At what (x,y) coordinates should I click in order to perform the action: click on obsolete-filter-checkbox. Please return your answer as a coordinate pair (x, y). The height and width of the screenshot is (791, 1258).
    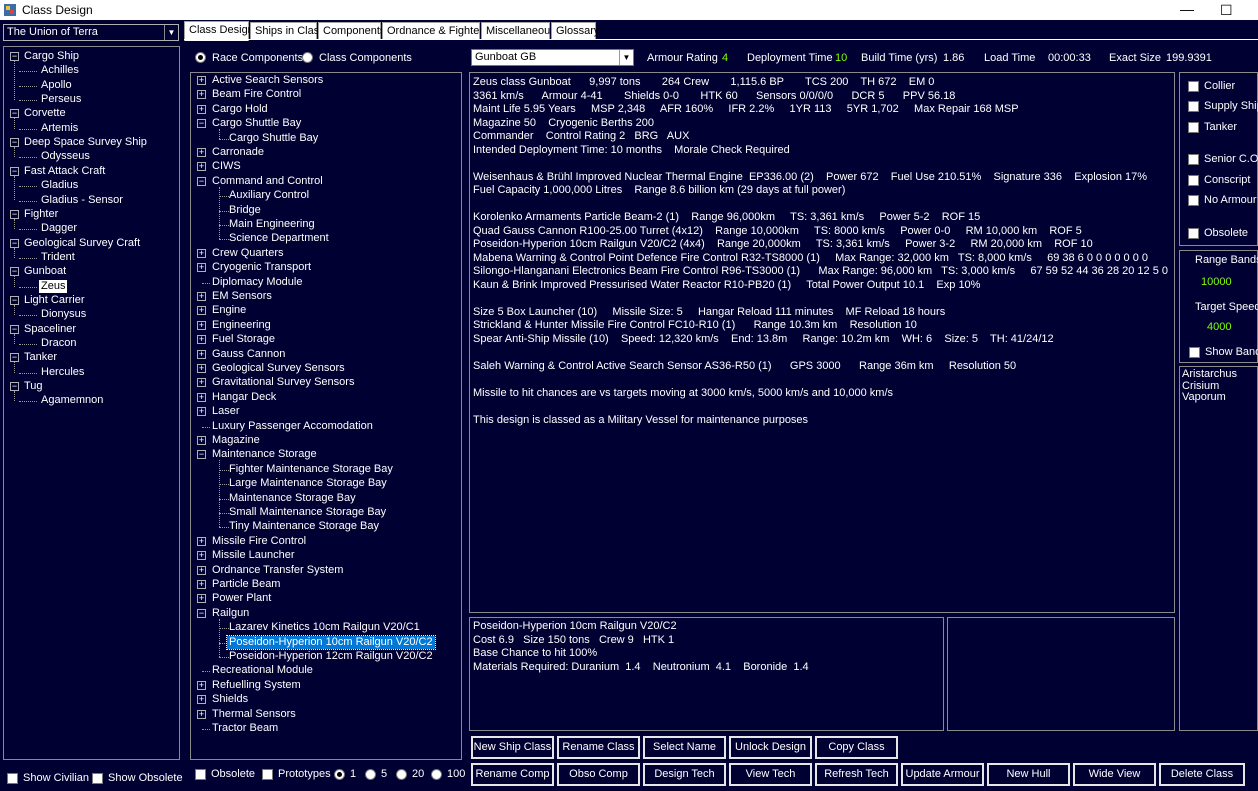
    Looking at the image, I should click on (200, 774).